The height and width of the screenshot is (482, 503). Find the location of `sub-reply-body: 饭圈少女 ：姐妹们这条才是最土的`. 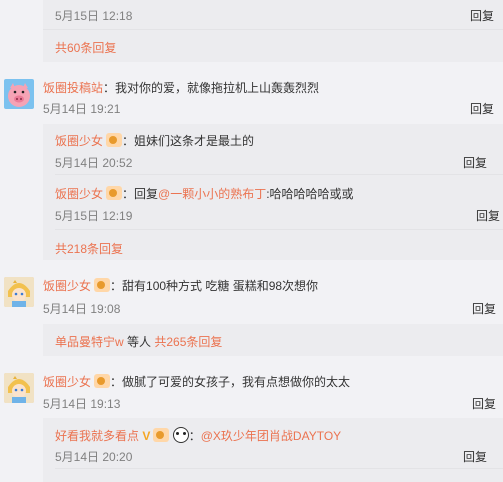

sub-reply-body: 饭圈少女 ：姐妹们这条才是最土的 is located at coordinates (154, 140).